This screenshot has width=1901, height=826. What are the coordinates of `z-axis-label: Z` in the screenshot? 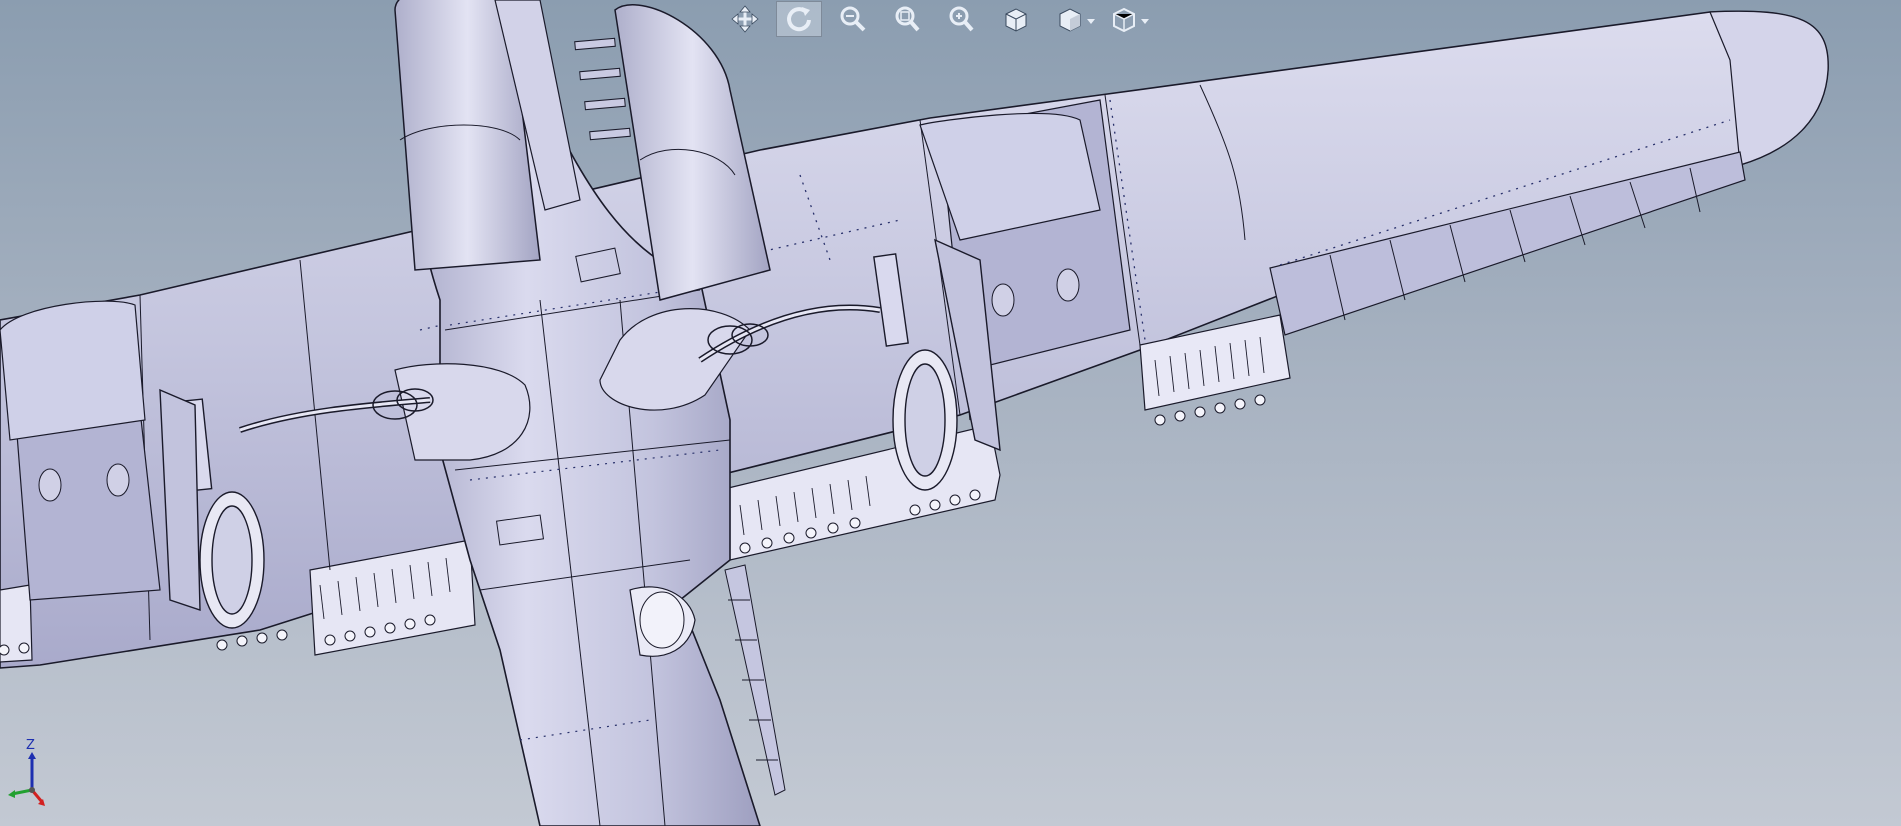 It's located at (30, 745).